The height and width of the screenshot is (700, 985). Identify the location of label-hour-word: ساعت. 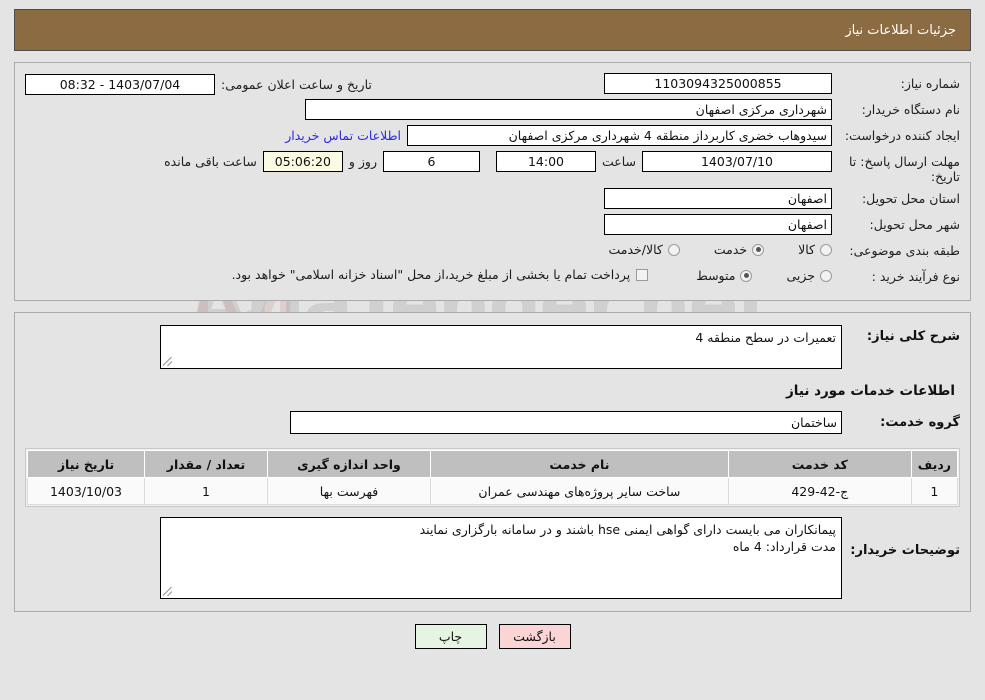
(618, 161).